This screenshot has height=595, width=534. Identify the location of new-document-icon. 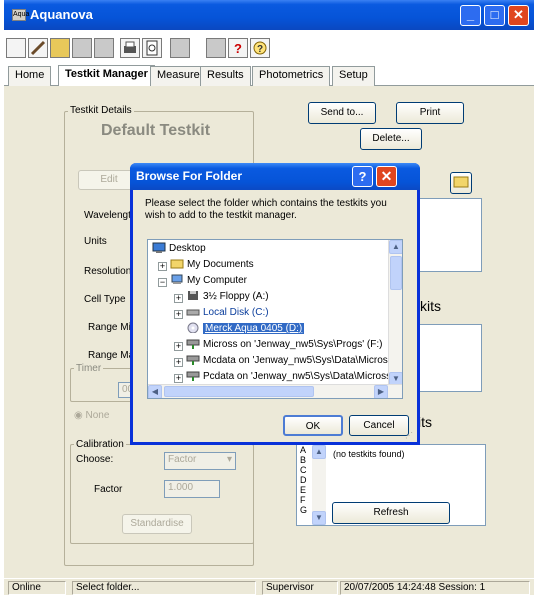
(16, 48).